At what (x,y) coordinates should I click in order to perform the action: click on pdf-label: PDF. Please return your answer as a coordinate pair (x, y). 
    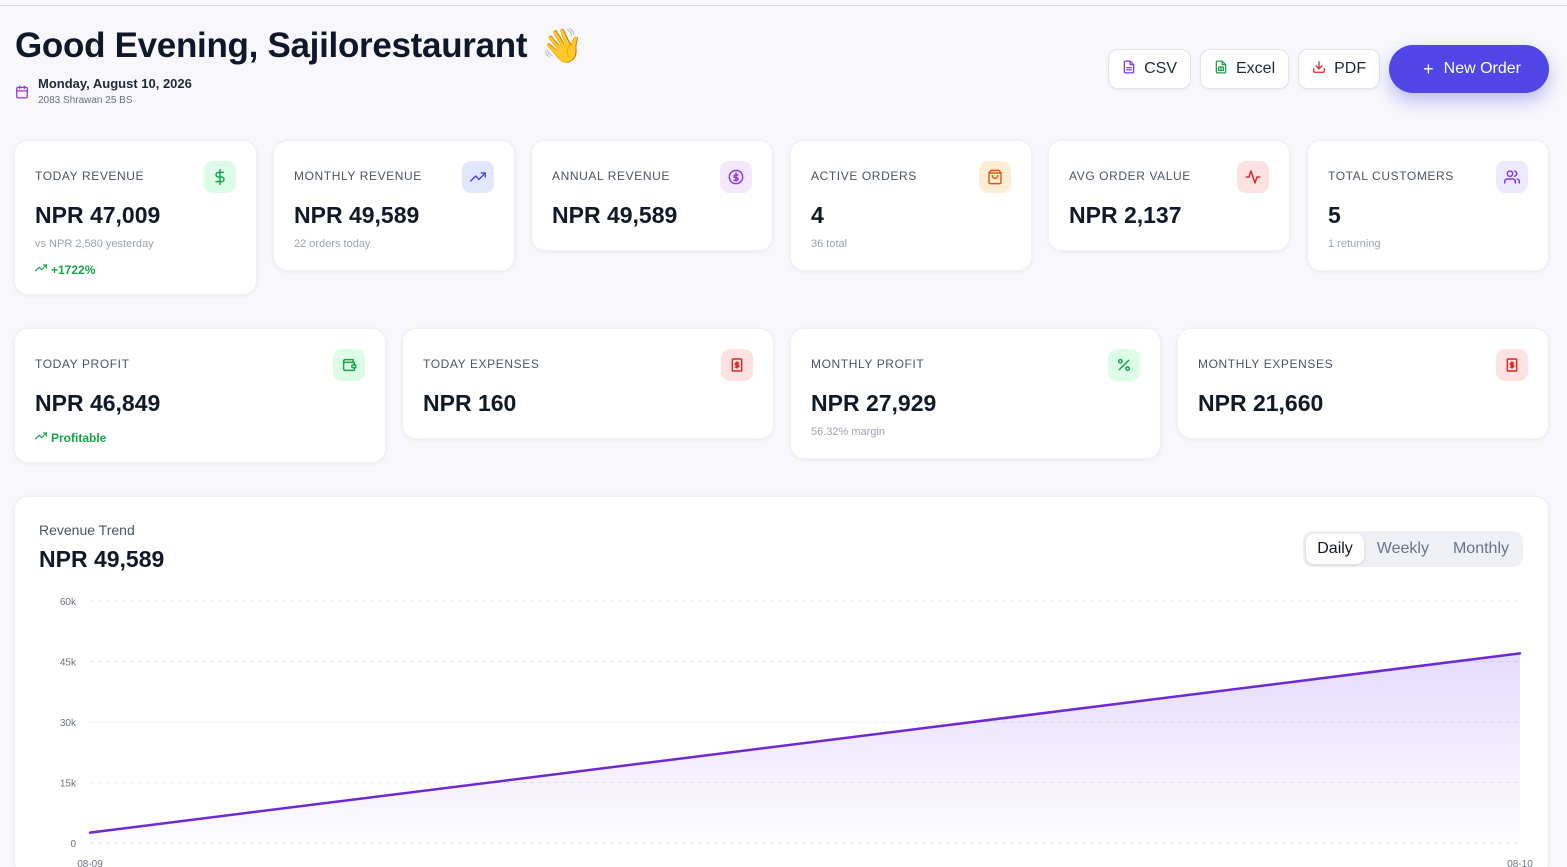
    Looking at the image, I should click on (1350, 68).